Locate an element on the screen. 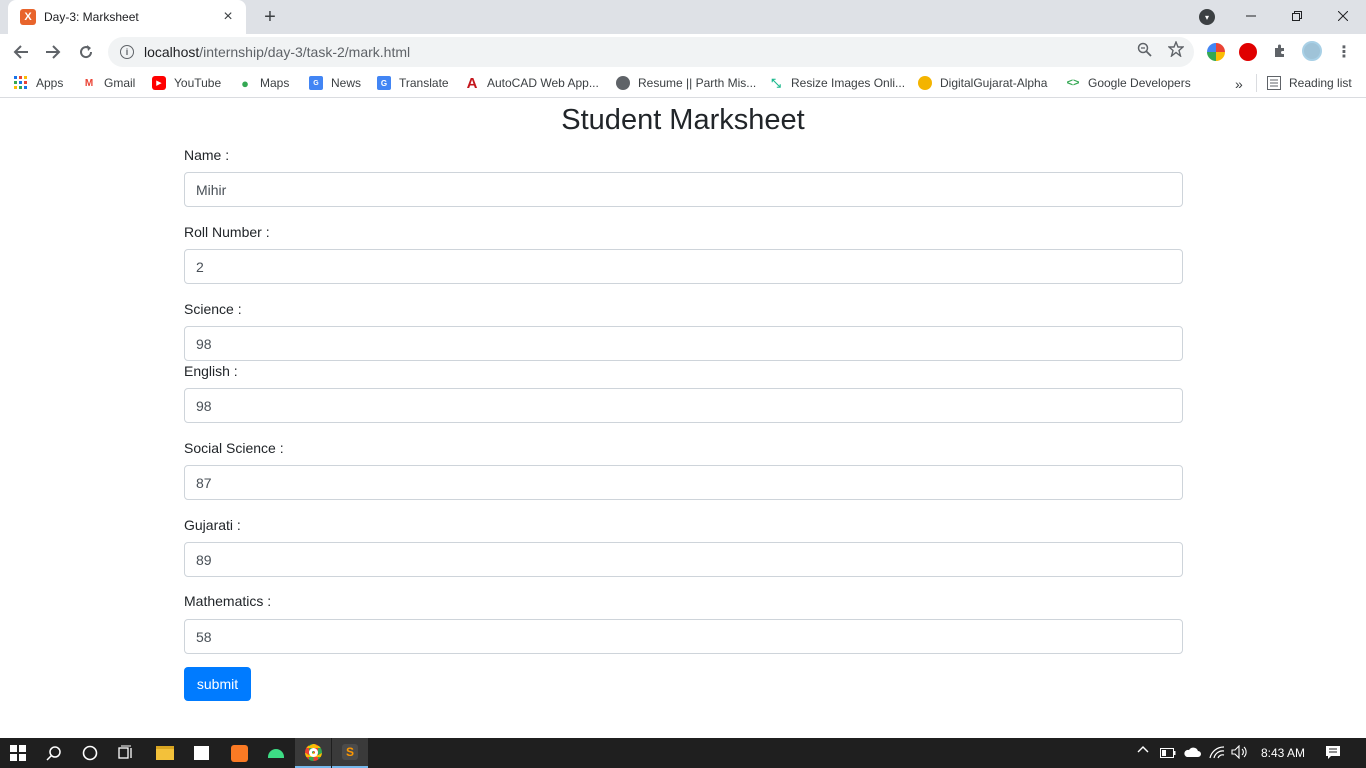 Image resolution: width=1366 pixels, height=768 pixels. bookmark-maps: ● Maps is located at coordinates (263, 83).